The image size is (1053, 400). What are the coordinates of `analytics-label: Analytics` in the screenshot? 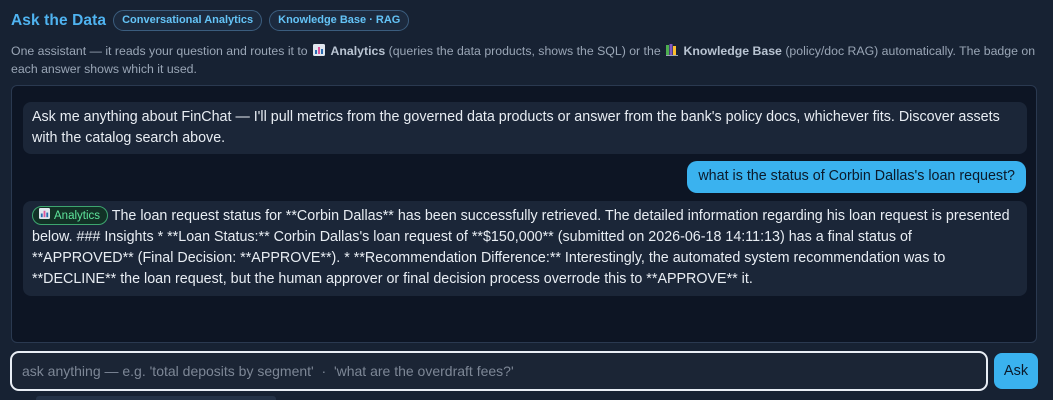 It's located at (358, 51).